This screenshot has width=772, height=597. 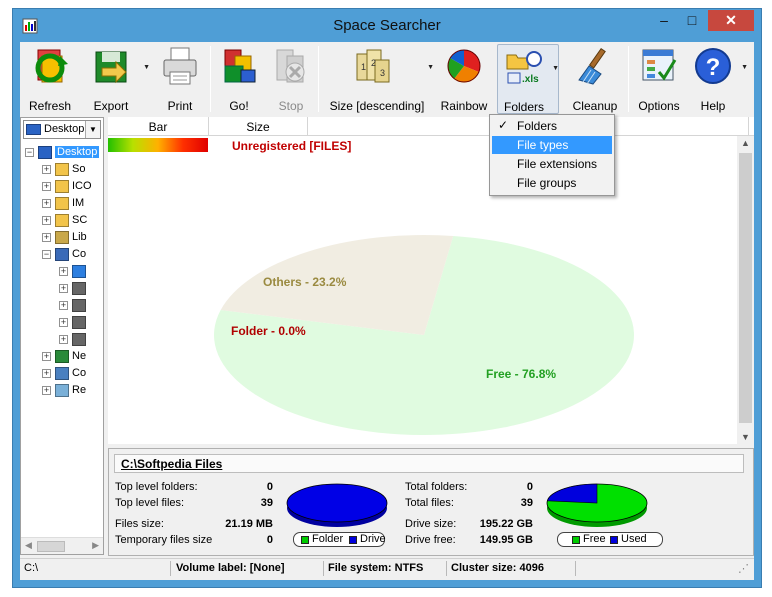 I want to click on recycle-bin-icon, so click(x=62, y=390).